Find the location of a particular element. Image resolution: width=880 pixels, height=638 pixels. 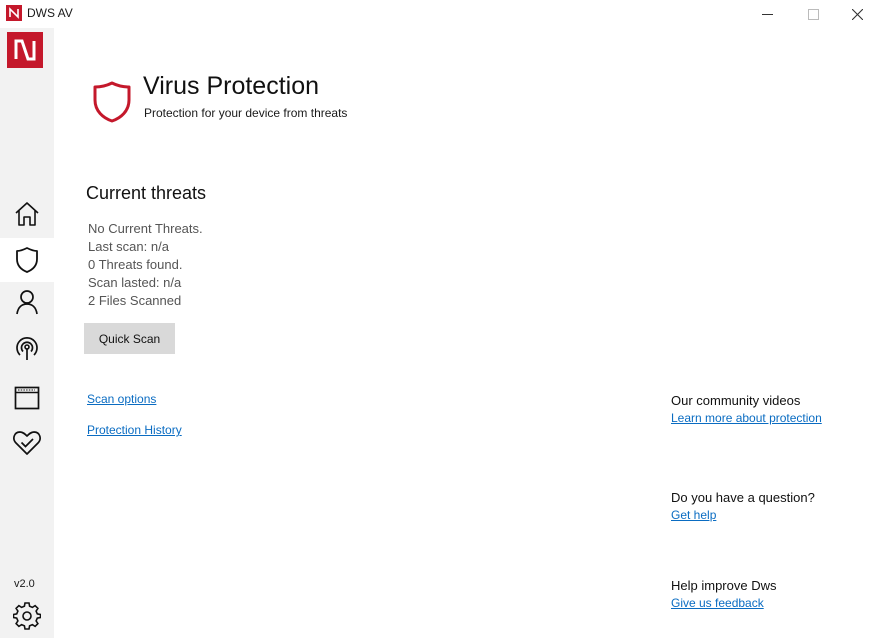

minimize-icon is located at coordinates (767, 14).